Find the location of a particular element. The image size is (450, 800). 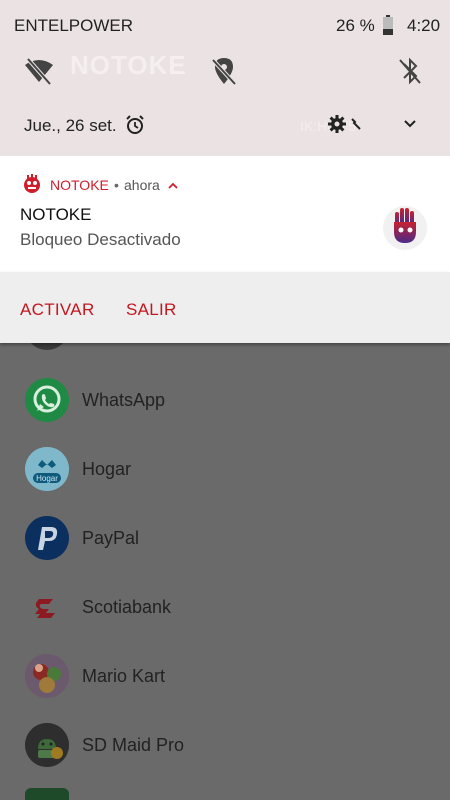

hogar-icon: Hogar is located at coordinates (47, 469).